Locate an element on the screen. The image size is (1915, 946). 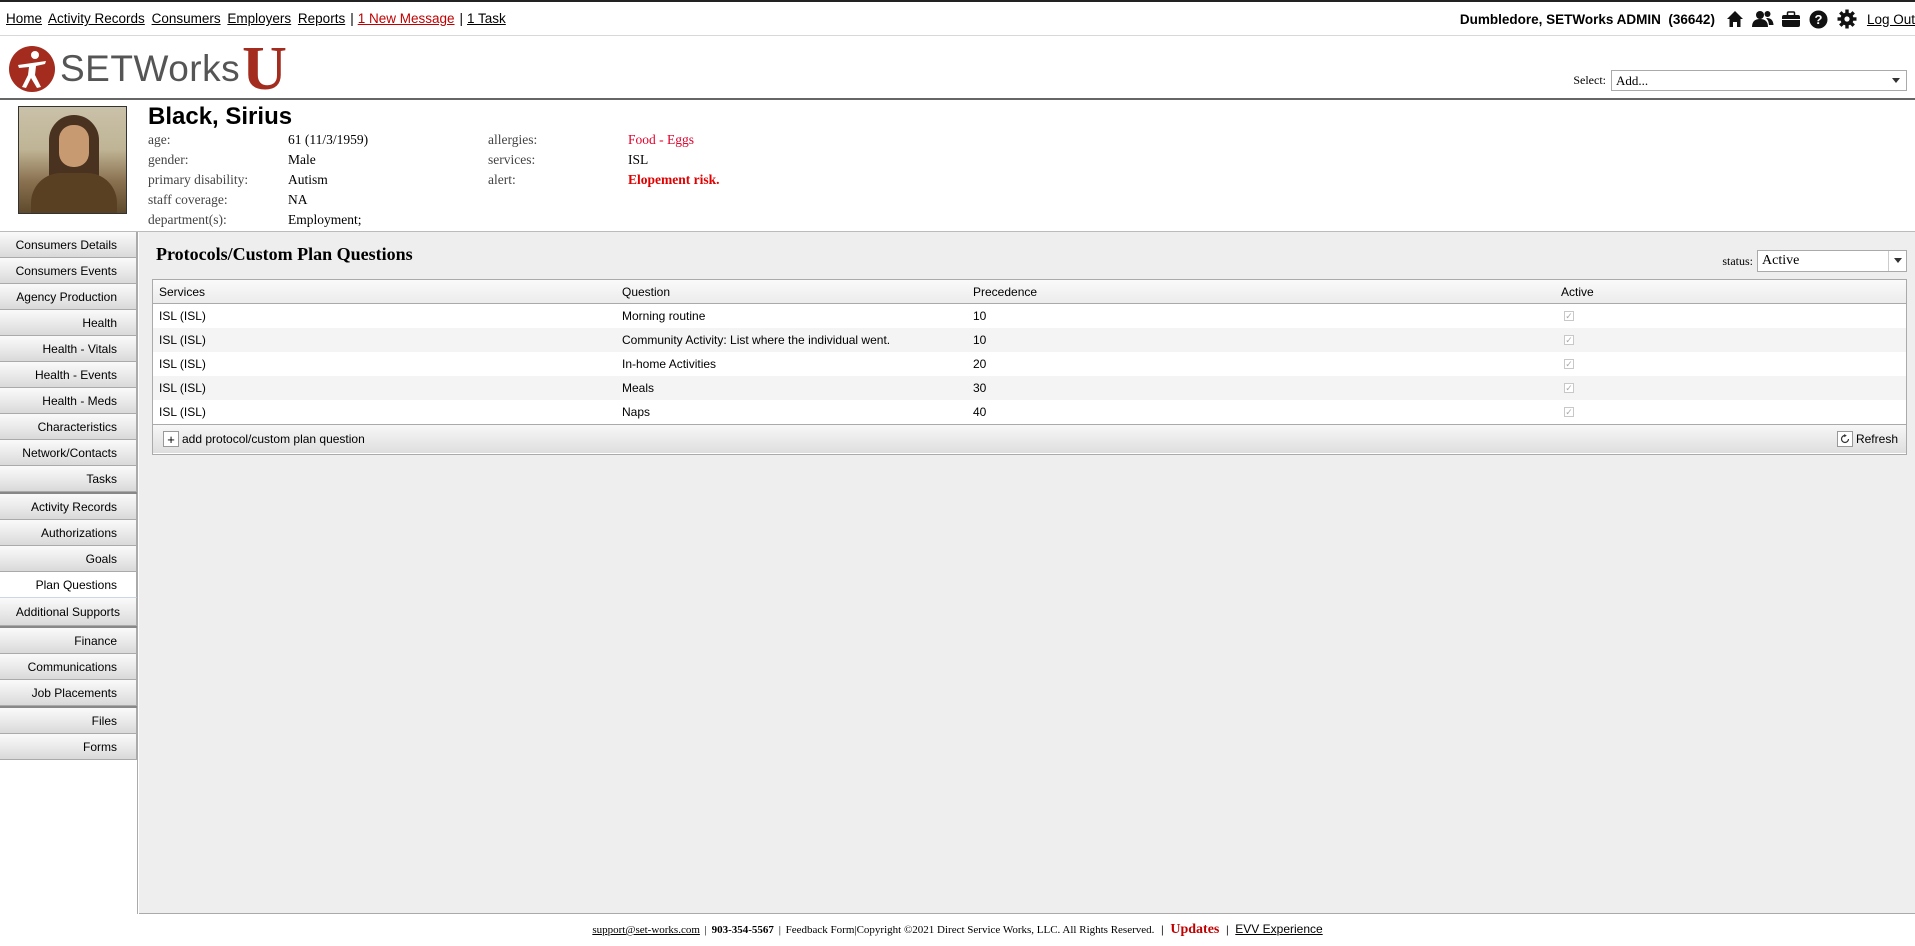
user-name: Dumbledore, SETWorks ADMIN (36642) is located at coordinates (1587, 19).